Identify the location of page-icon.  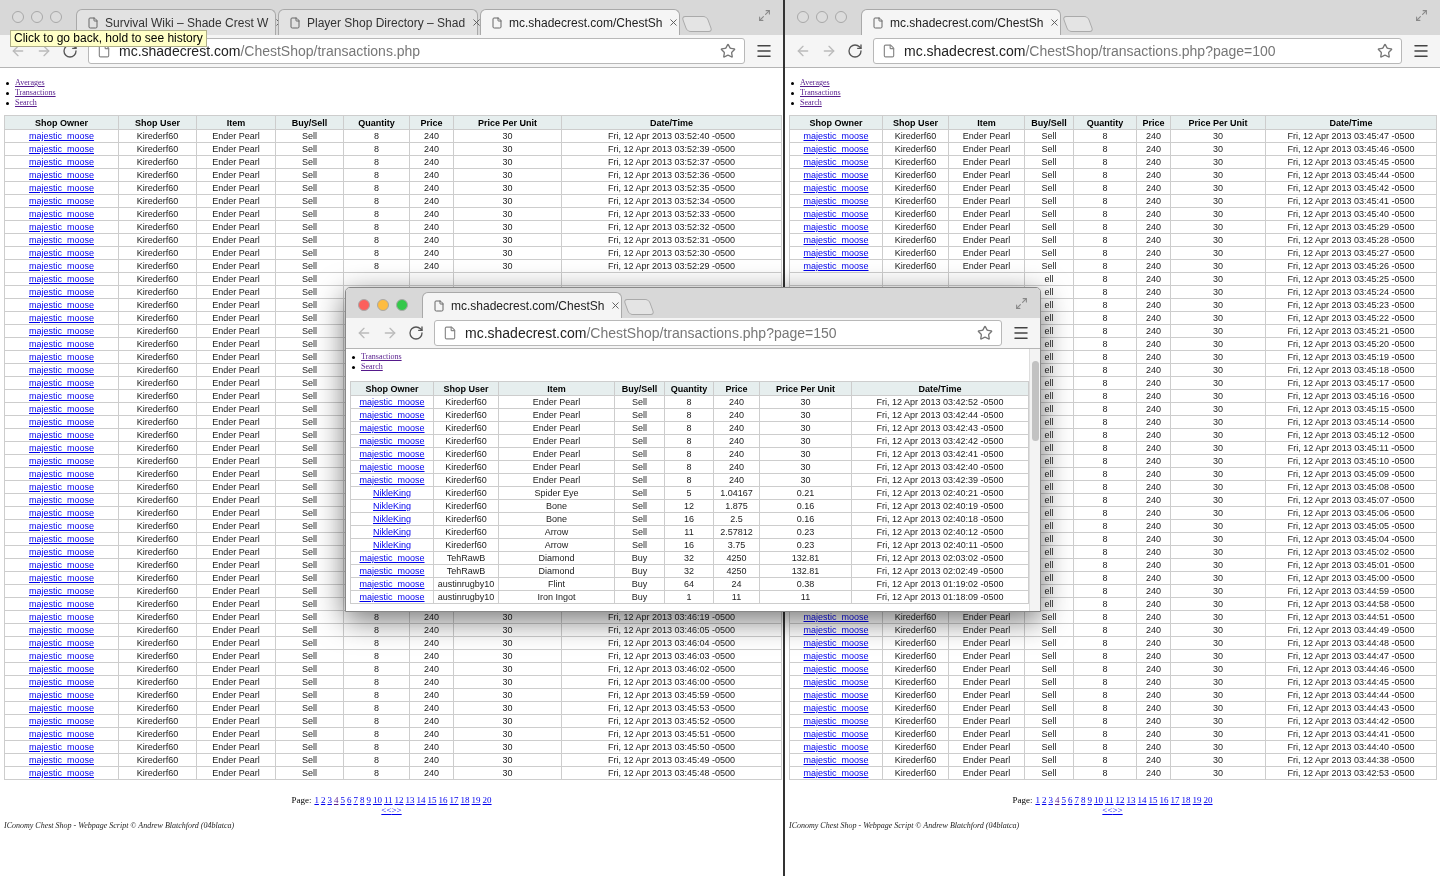
(878, 22).